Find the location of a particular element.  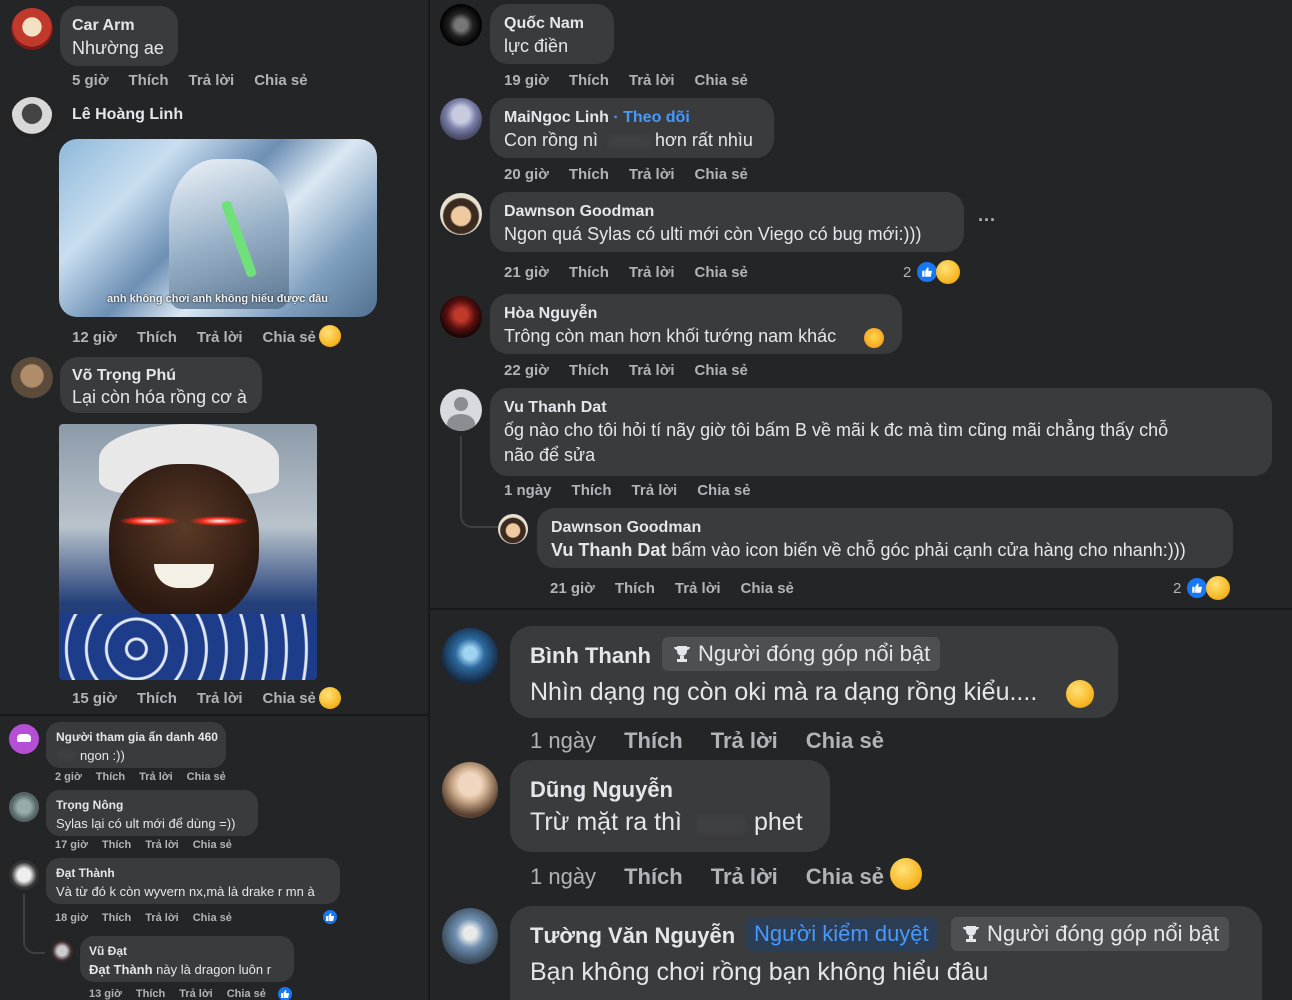

comment-time: 22 giờ is located at coordinates (526, 370).